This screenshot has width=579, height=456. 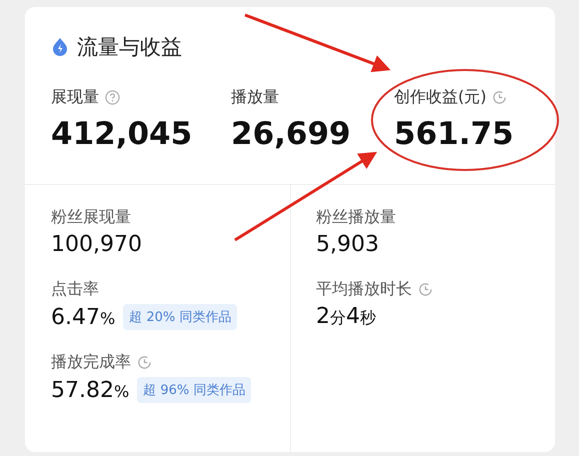 What do you see at coordinates (364, 289) in the screenshot?
I see `metric-label: 平均播放时长` at bounding box center [364, 289].